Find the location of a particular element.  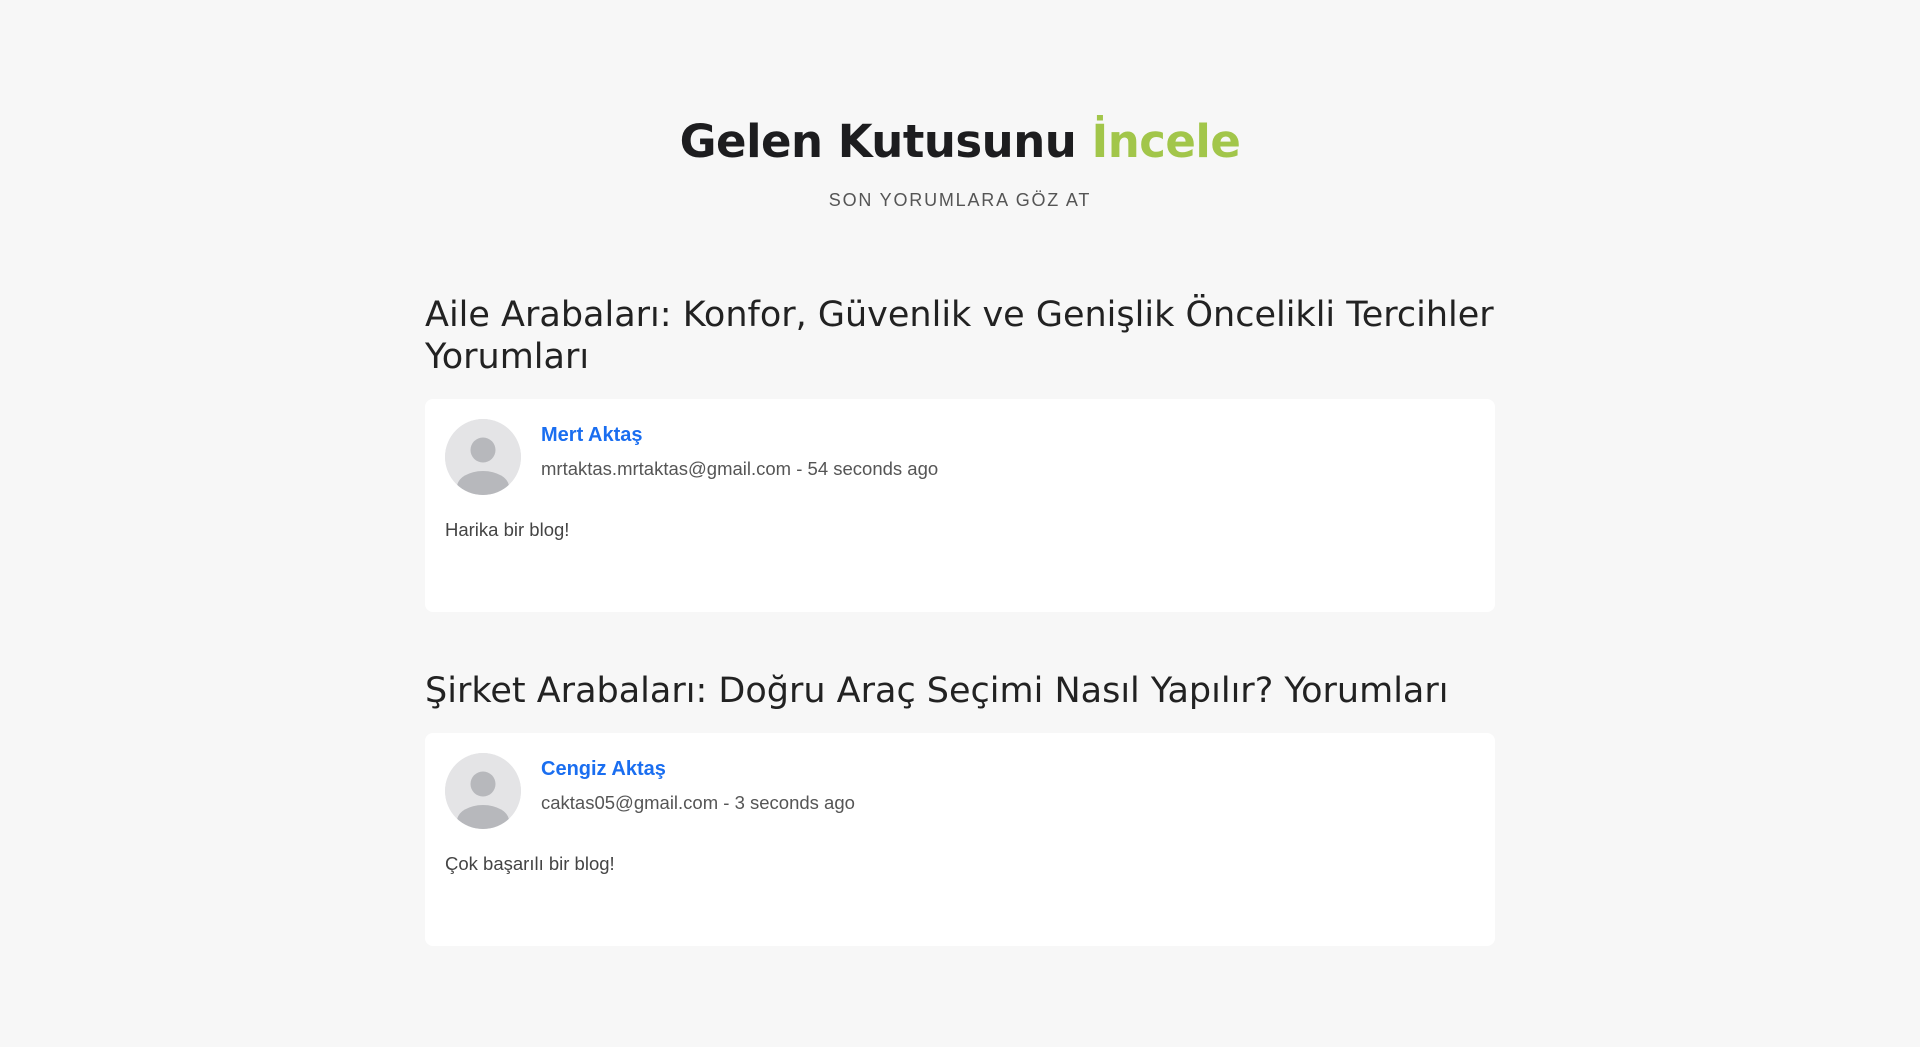

comment-text: Harika bir blog! is located at coordinates (507, 529).